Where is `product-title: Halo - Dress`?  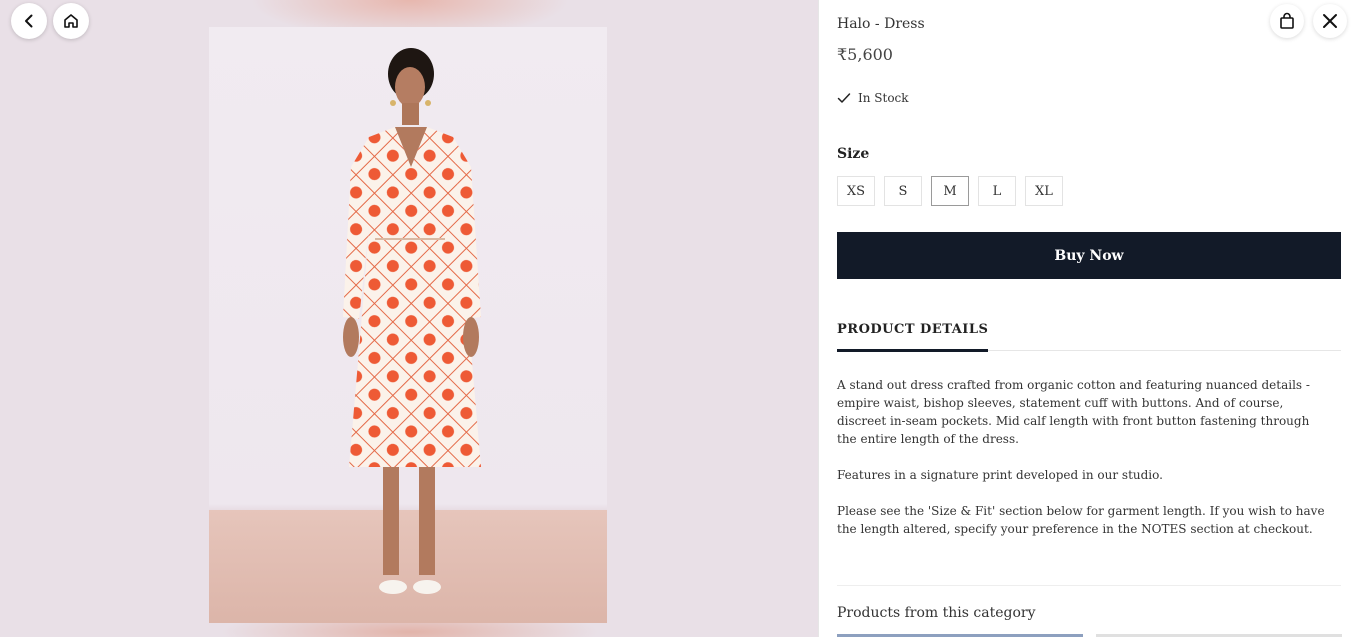
product-title: Halo - Dress is located at coordinates (881, 24).